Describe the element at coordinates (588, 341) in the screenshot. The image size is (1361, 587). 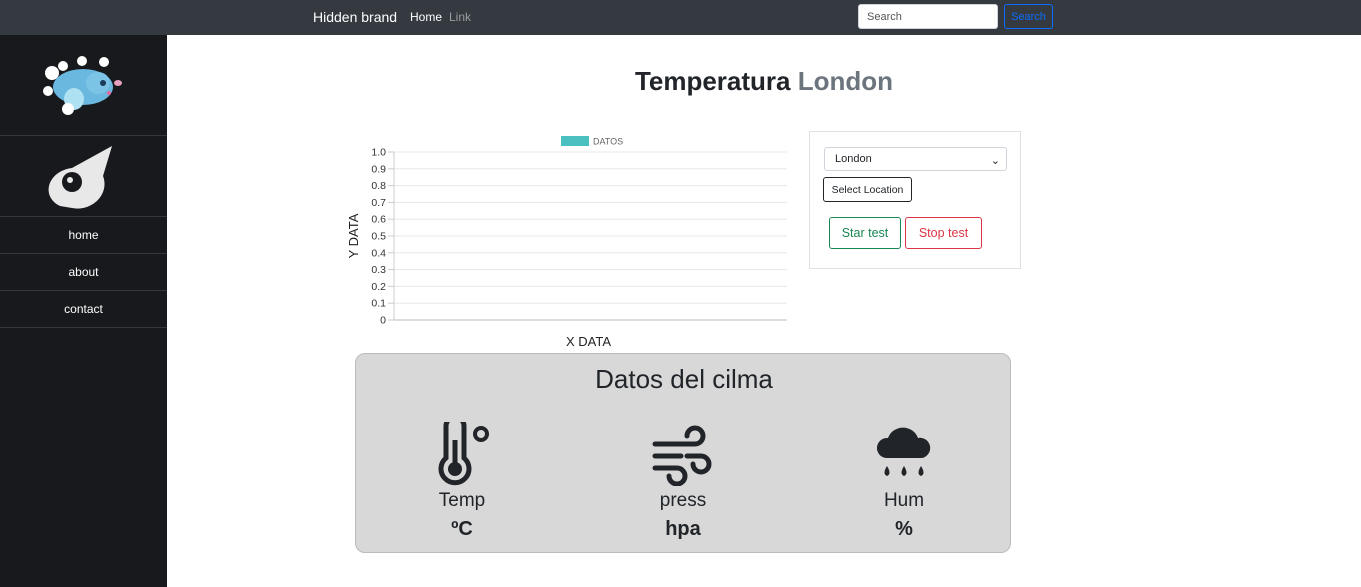
I see `x-axis-label: X DATA` at that location.